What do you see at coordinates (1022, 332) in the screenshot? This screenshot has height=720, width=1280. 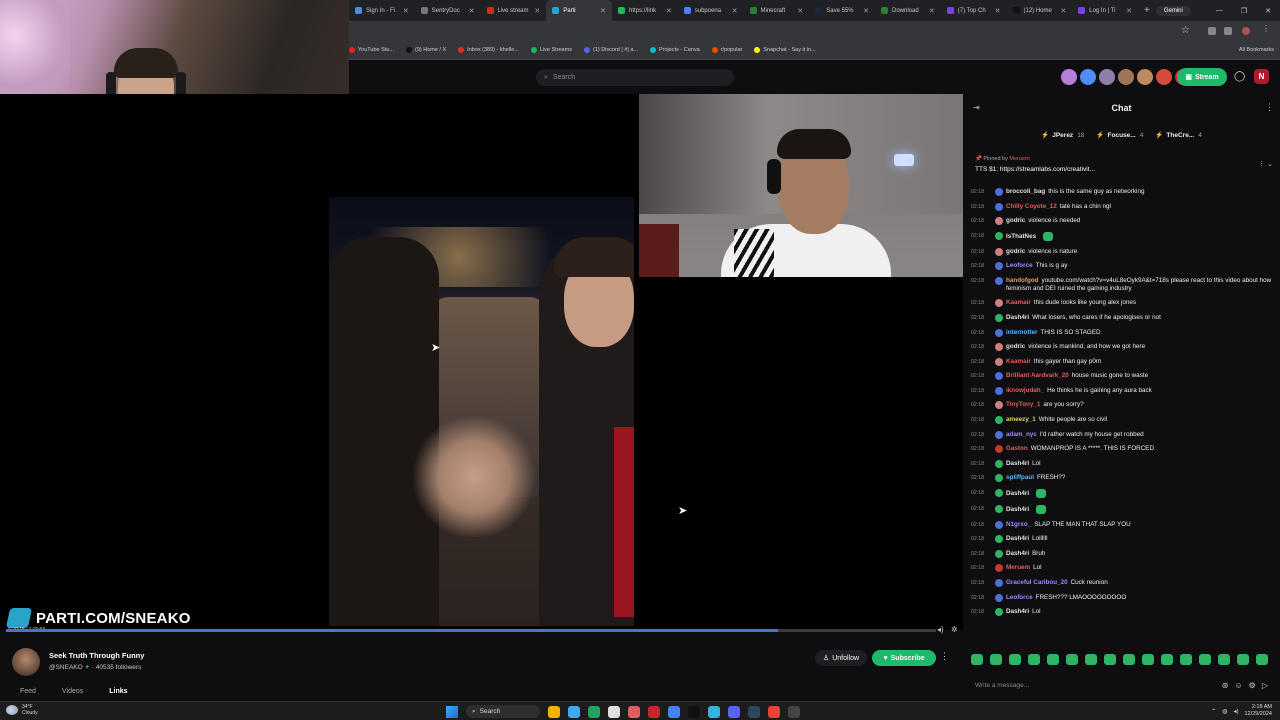 I see `message-username: internotter` at bounding box center [1022, 332].